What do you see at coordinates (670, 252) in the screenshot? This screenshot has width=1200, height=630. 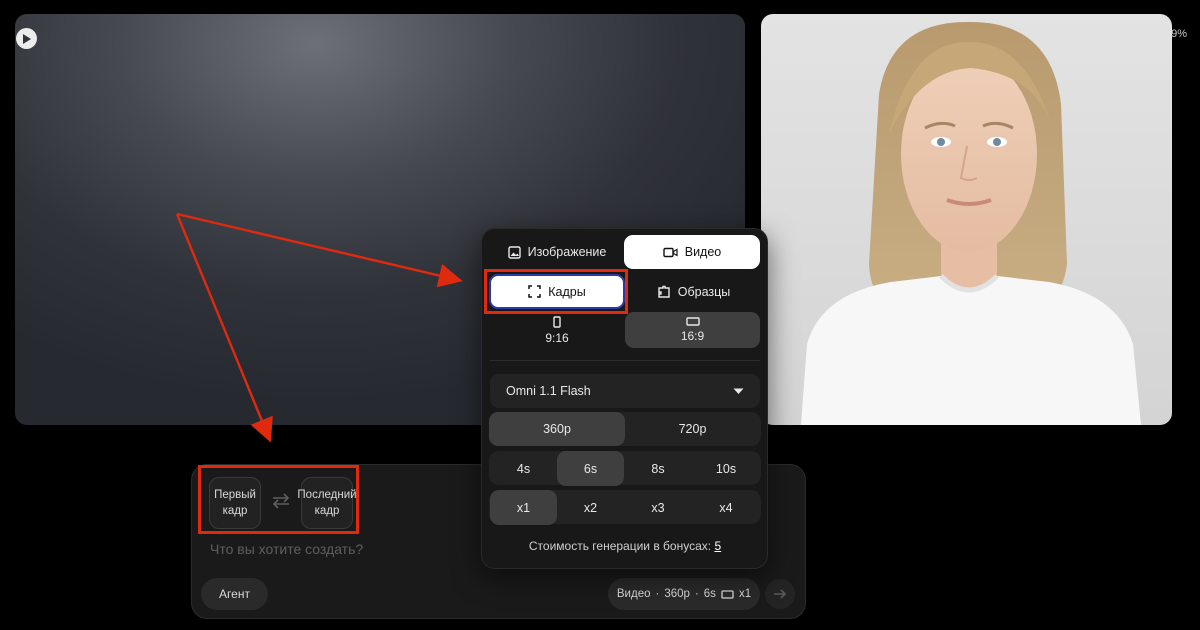 I see `video-camera-icon` at bounding box center [670, 252].